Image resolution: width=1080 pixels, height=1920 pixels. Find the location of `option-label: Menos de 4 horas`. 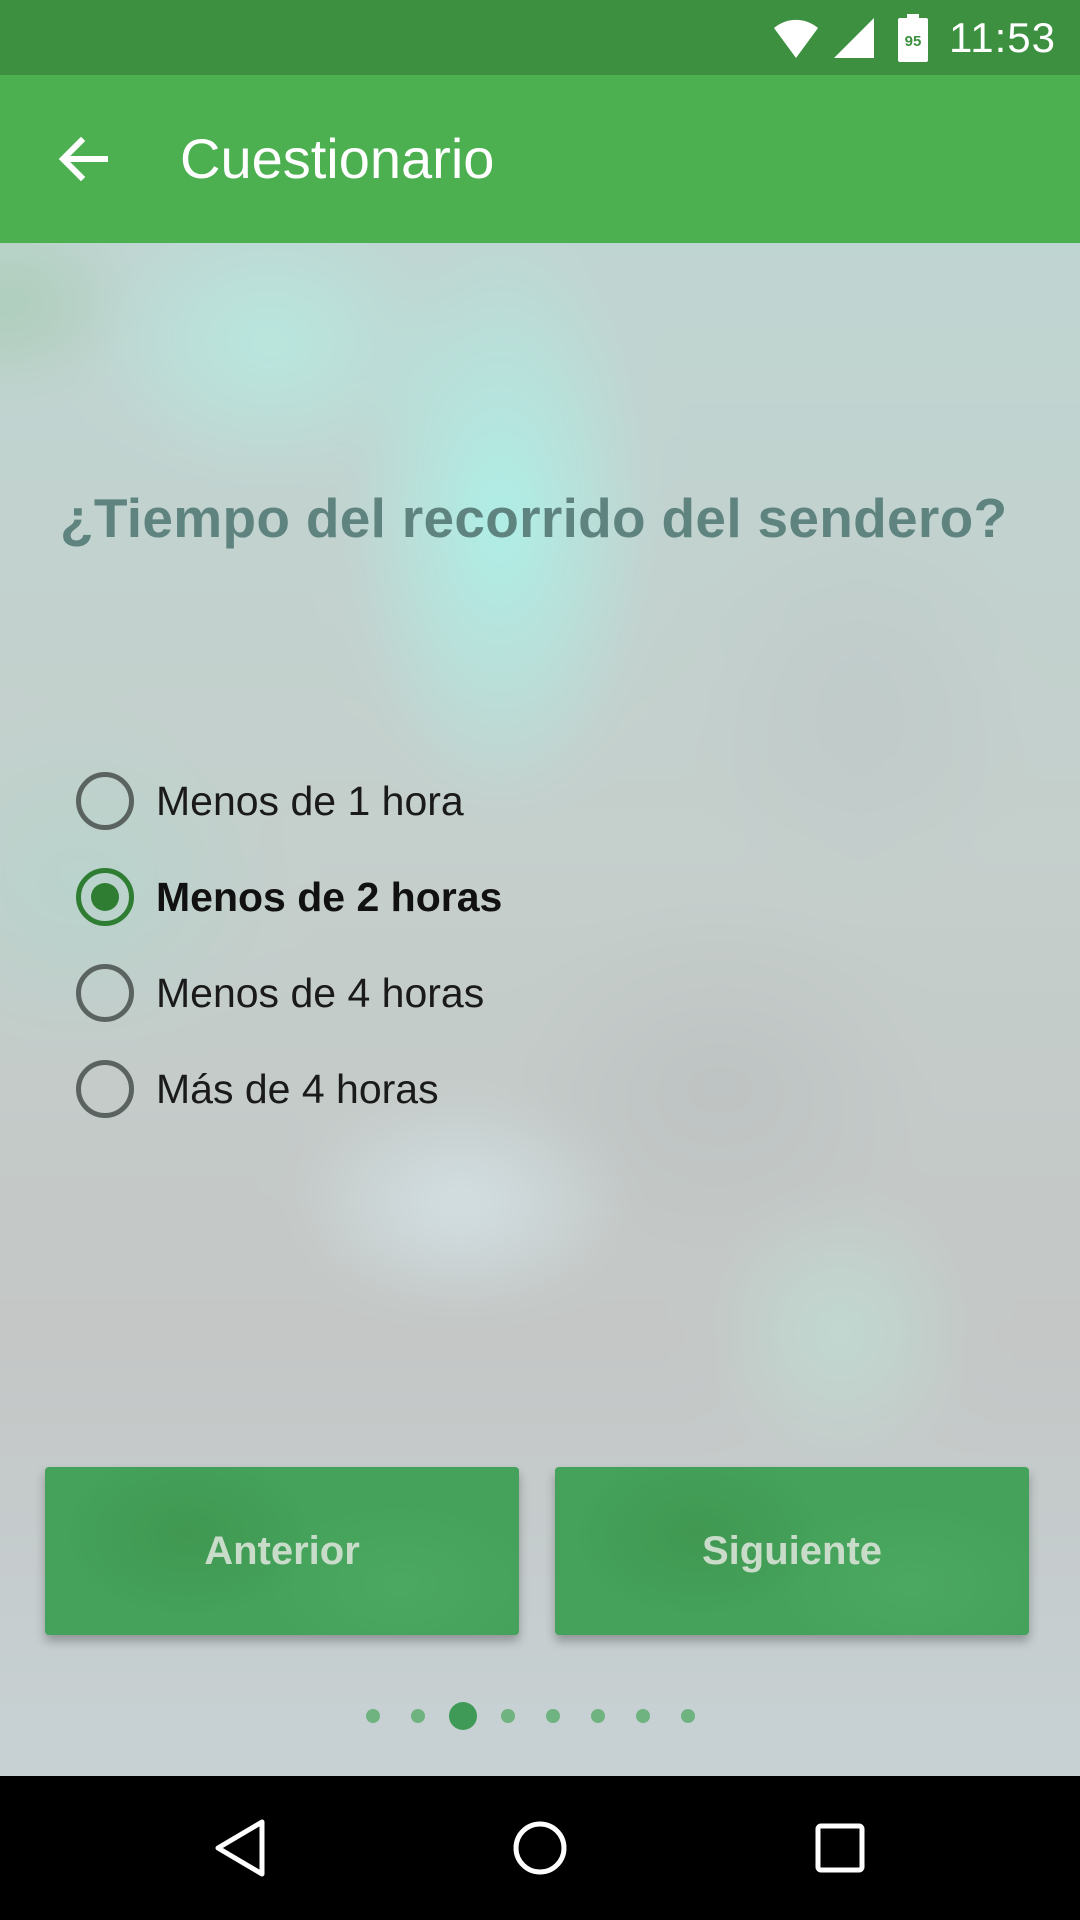

option-label: Menos de 4 horas is located at coordinates (320, 993).